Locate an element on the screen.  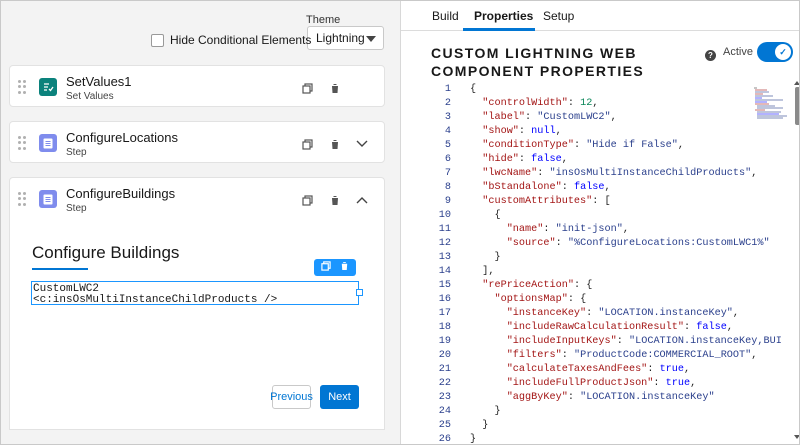
code-line: 2 "controlWidth": 12, is located at coordinates (599, 104).